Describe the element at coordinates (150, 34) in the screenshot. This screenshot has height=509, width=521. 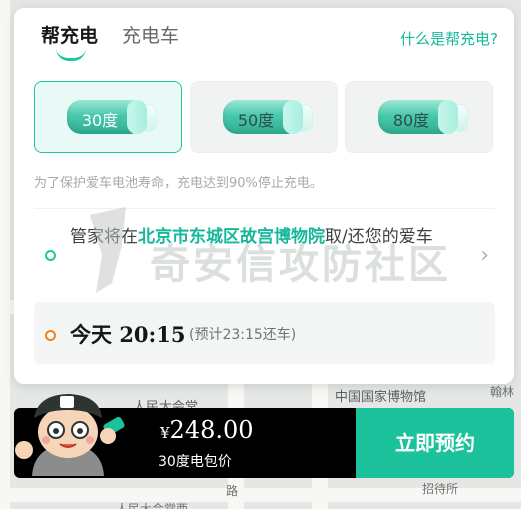
I see `tab-charging-vehicle: 充电车` at that location.